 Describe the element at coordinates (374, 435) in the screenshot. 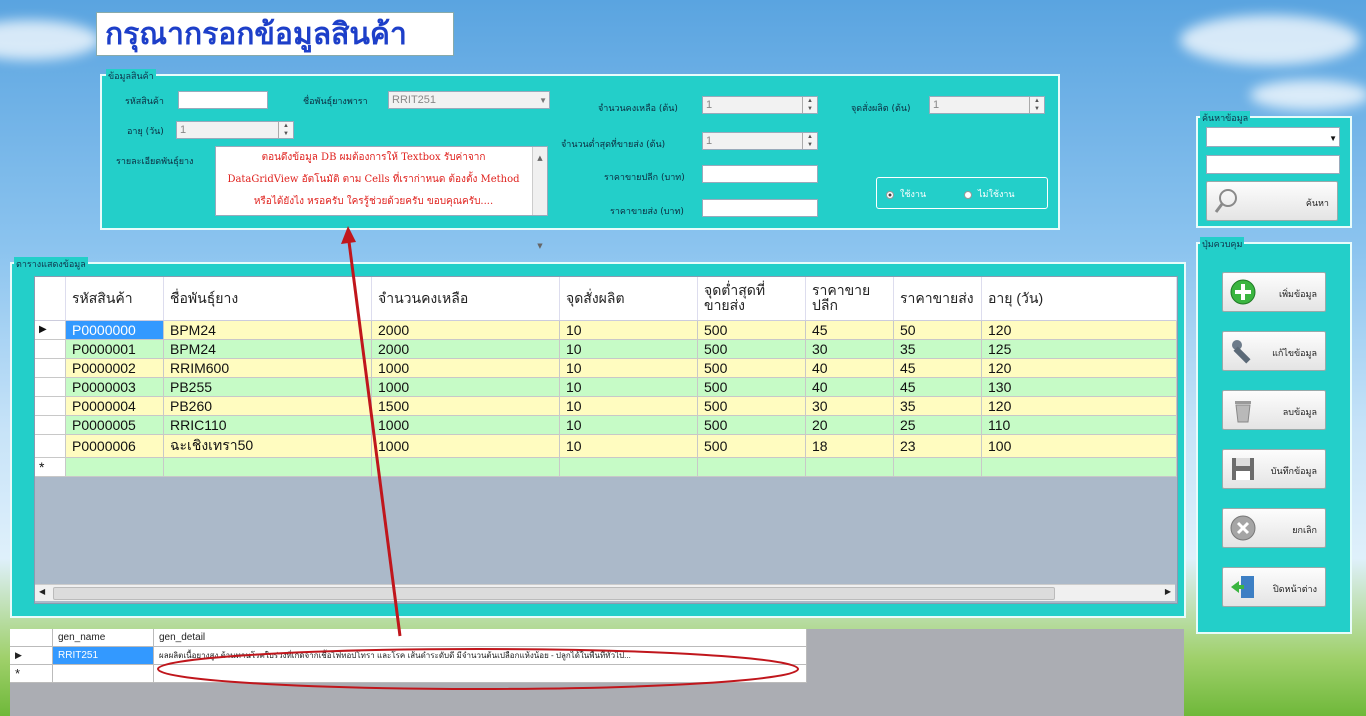

I see `annotation-arrow` at that location.